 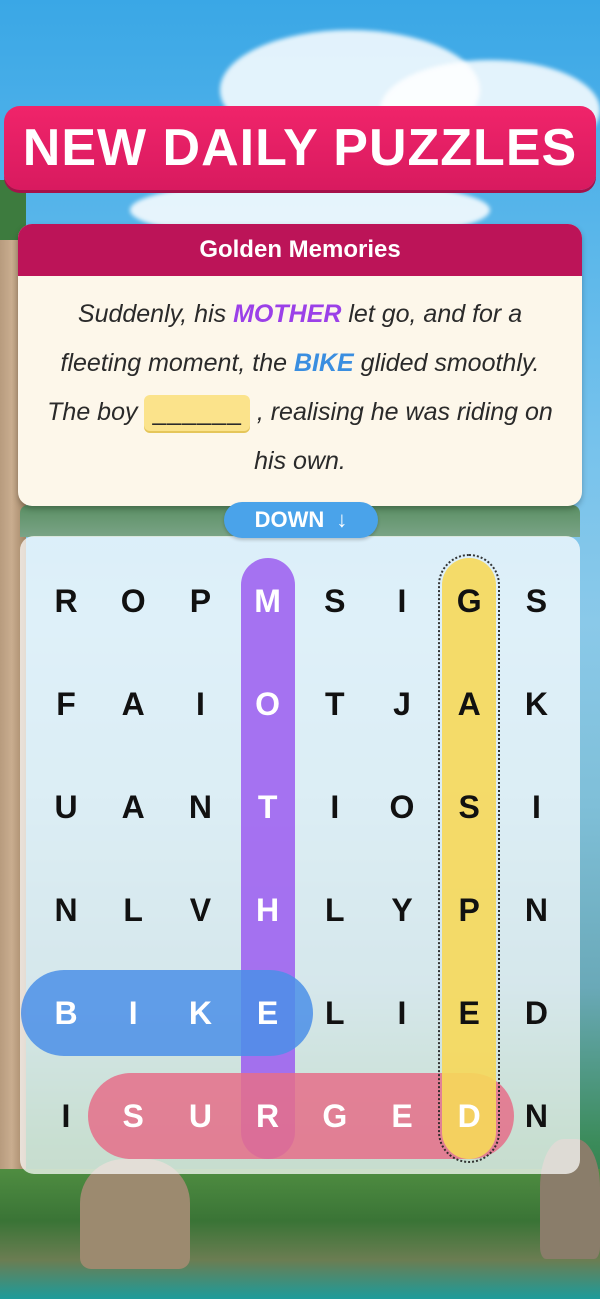 What do you see at coordinates (268, 910) in the screenshot?
I see `grid-cell-r3-c3: H` at bounding box center [268, 910].